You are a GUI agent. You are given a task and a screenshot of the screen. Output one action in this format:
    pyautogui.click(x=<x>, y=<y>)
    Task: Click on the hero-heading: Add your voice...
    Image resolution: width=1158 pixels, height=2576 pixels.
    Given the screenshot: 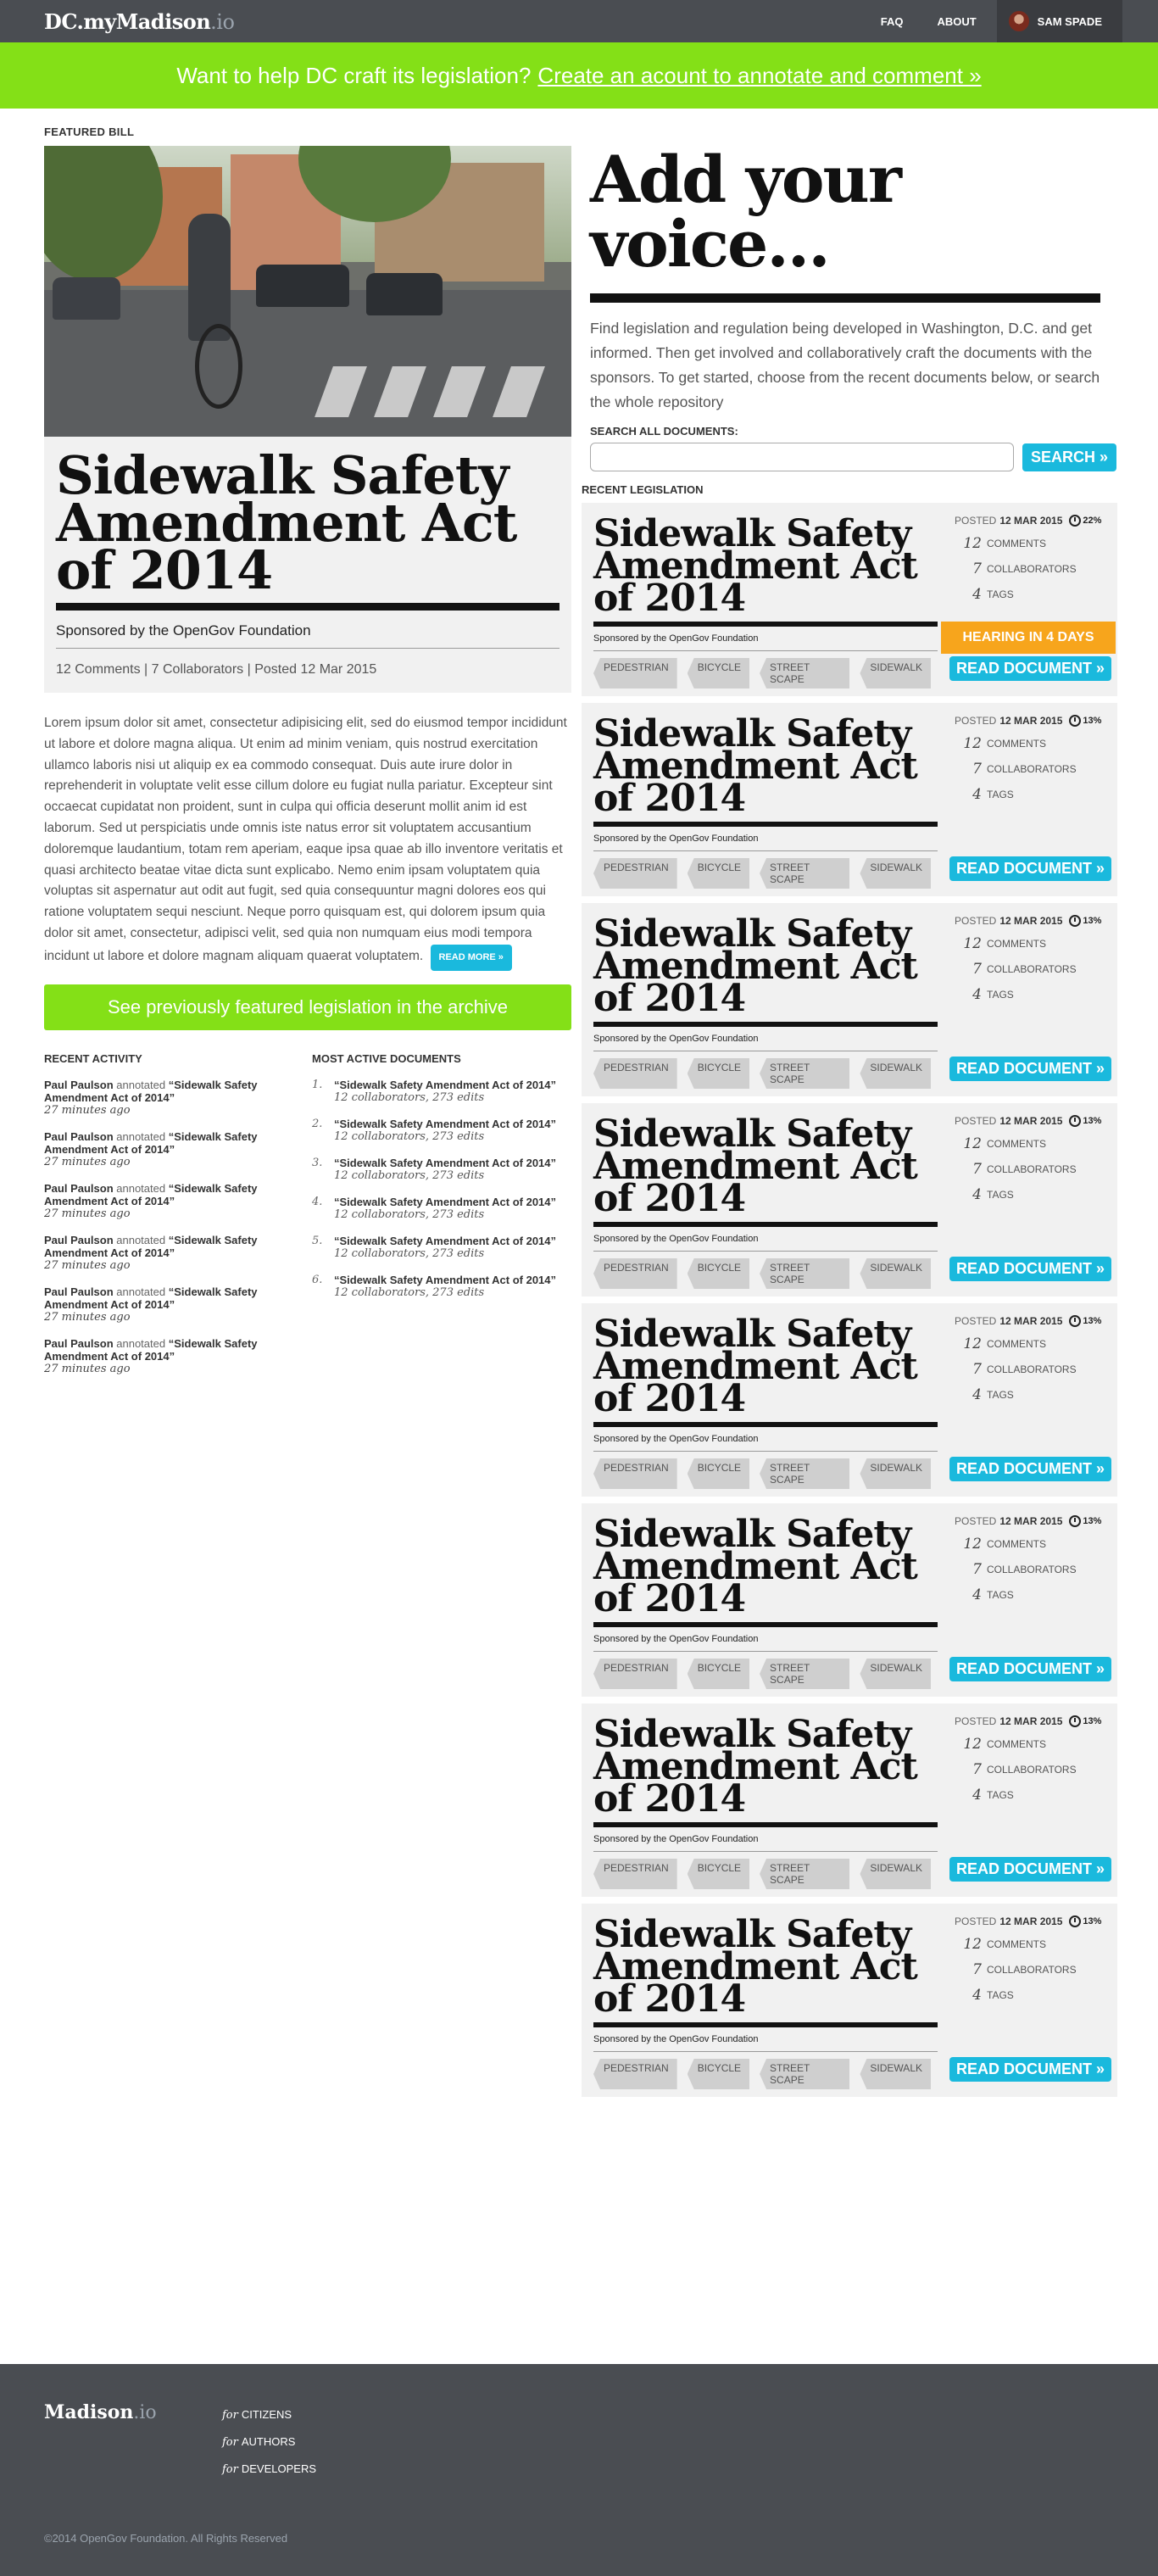 What is the action you would take?
    pyautogui.click(x=746, y=212)
    